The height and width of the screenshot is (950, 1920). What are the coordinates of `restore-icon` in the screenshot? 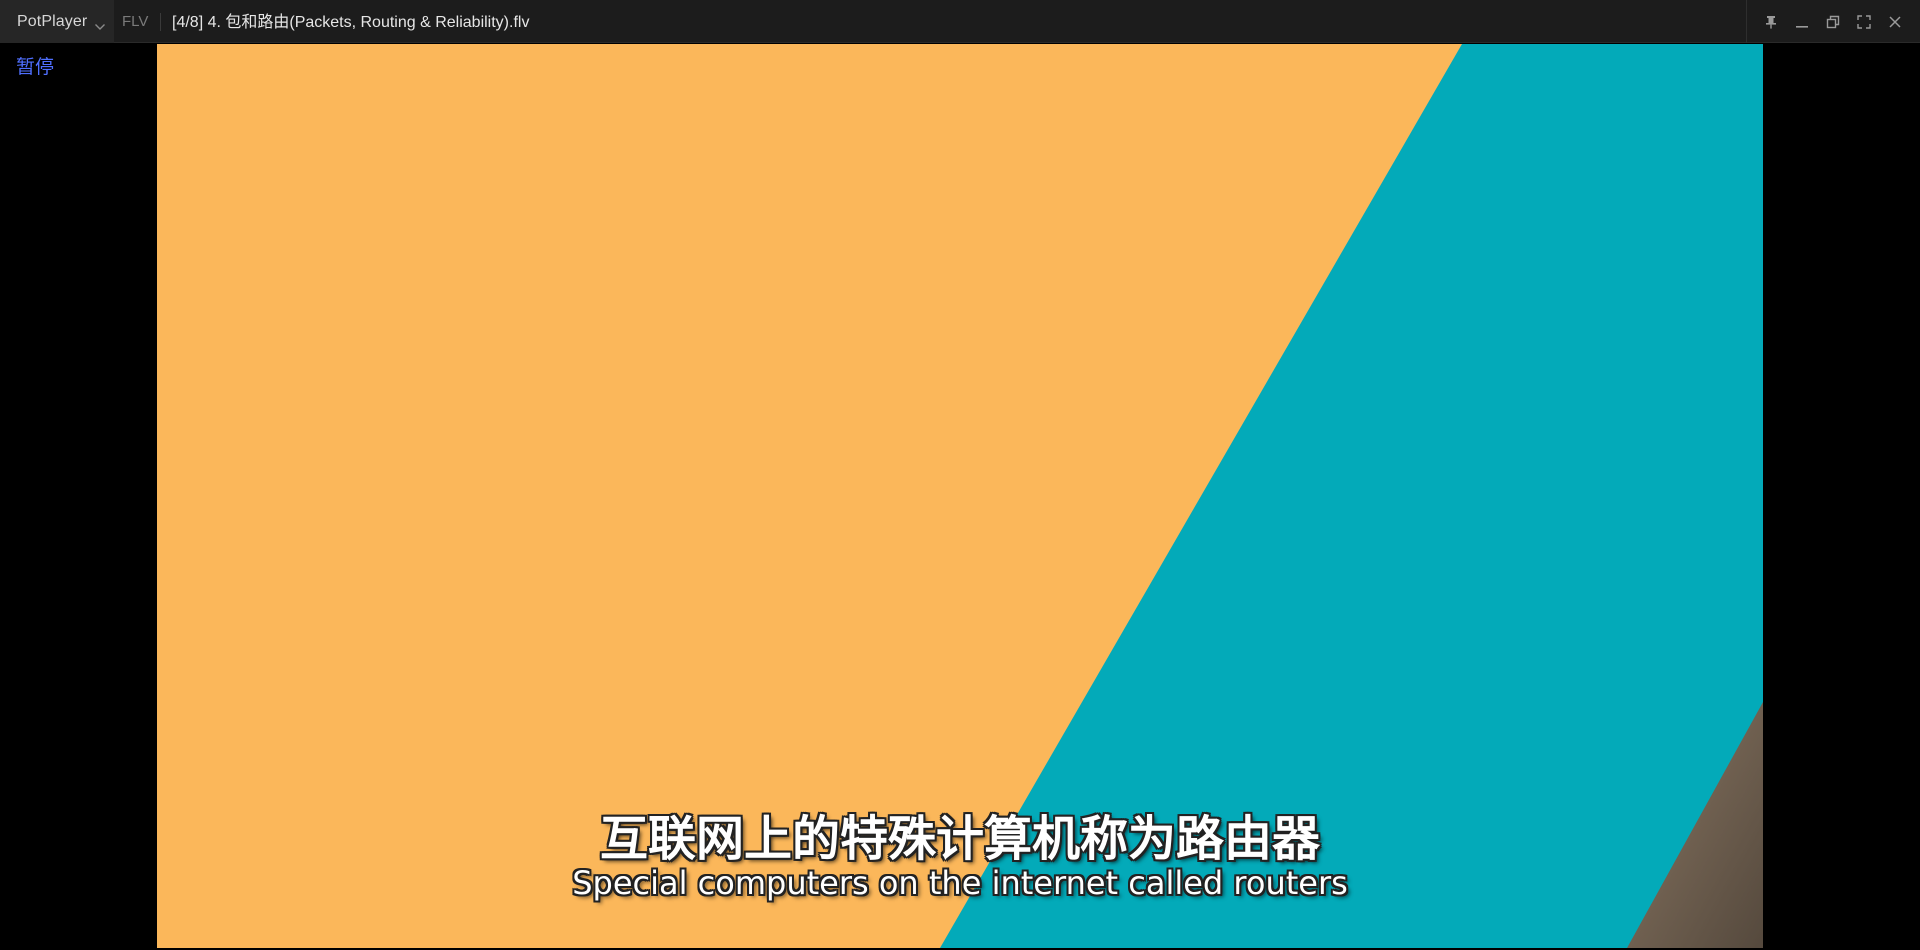 It's located at (1833, 22).